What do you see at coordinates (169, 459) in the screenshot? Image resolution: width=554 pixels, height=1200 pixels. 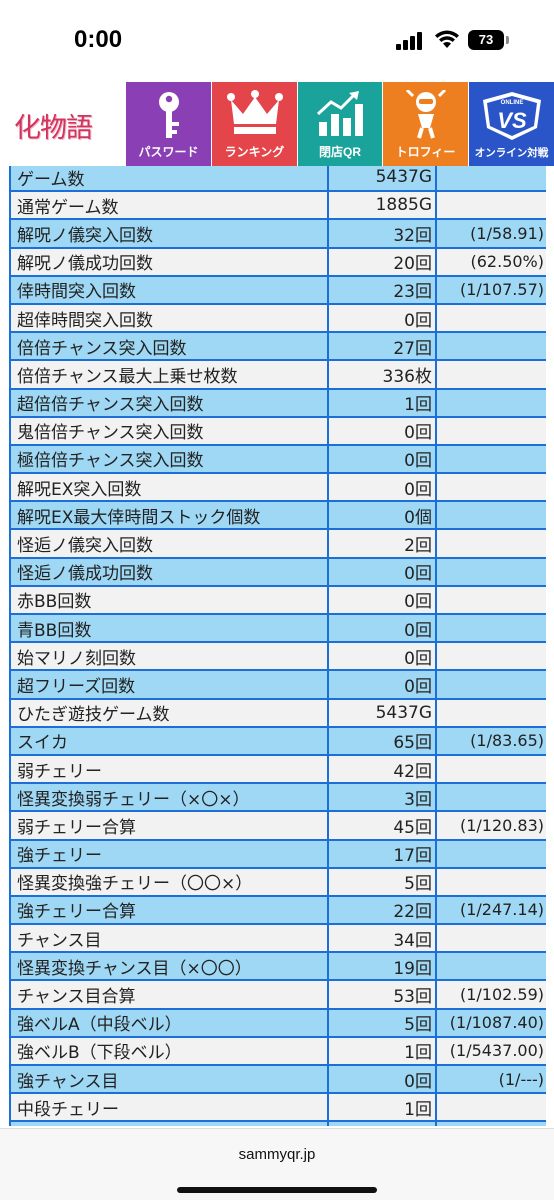 I see `stat-name: 極倍倍チャンス突入回数` at bounding box center [169, 459].